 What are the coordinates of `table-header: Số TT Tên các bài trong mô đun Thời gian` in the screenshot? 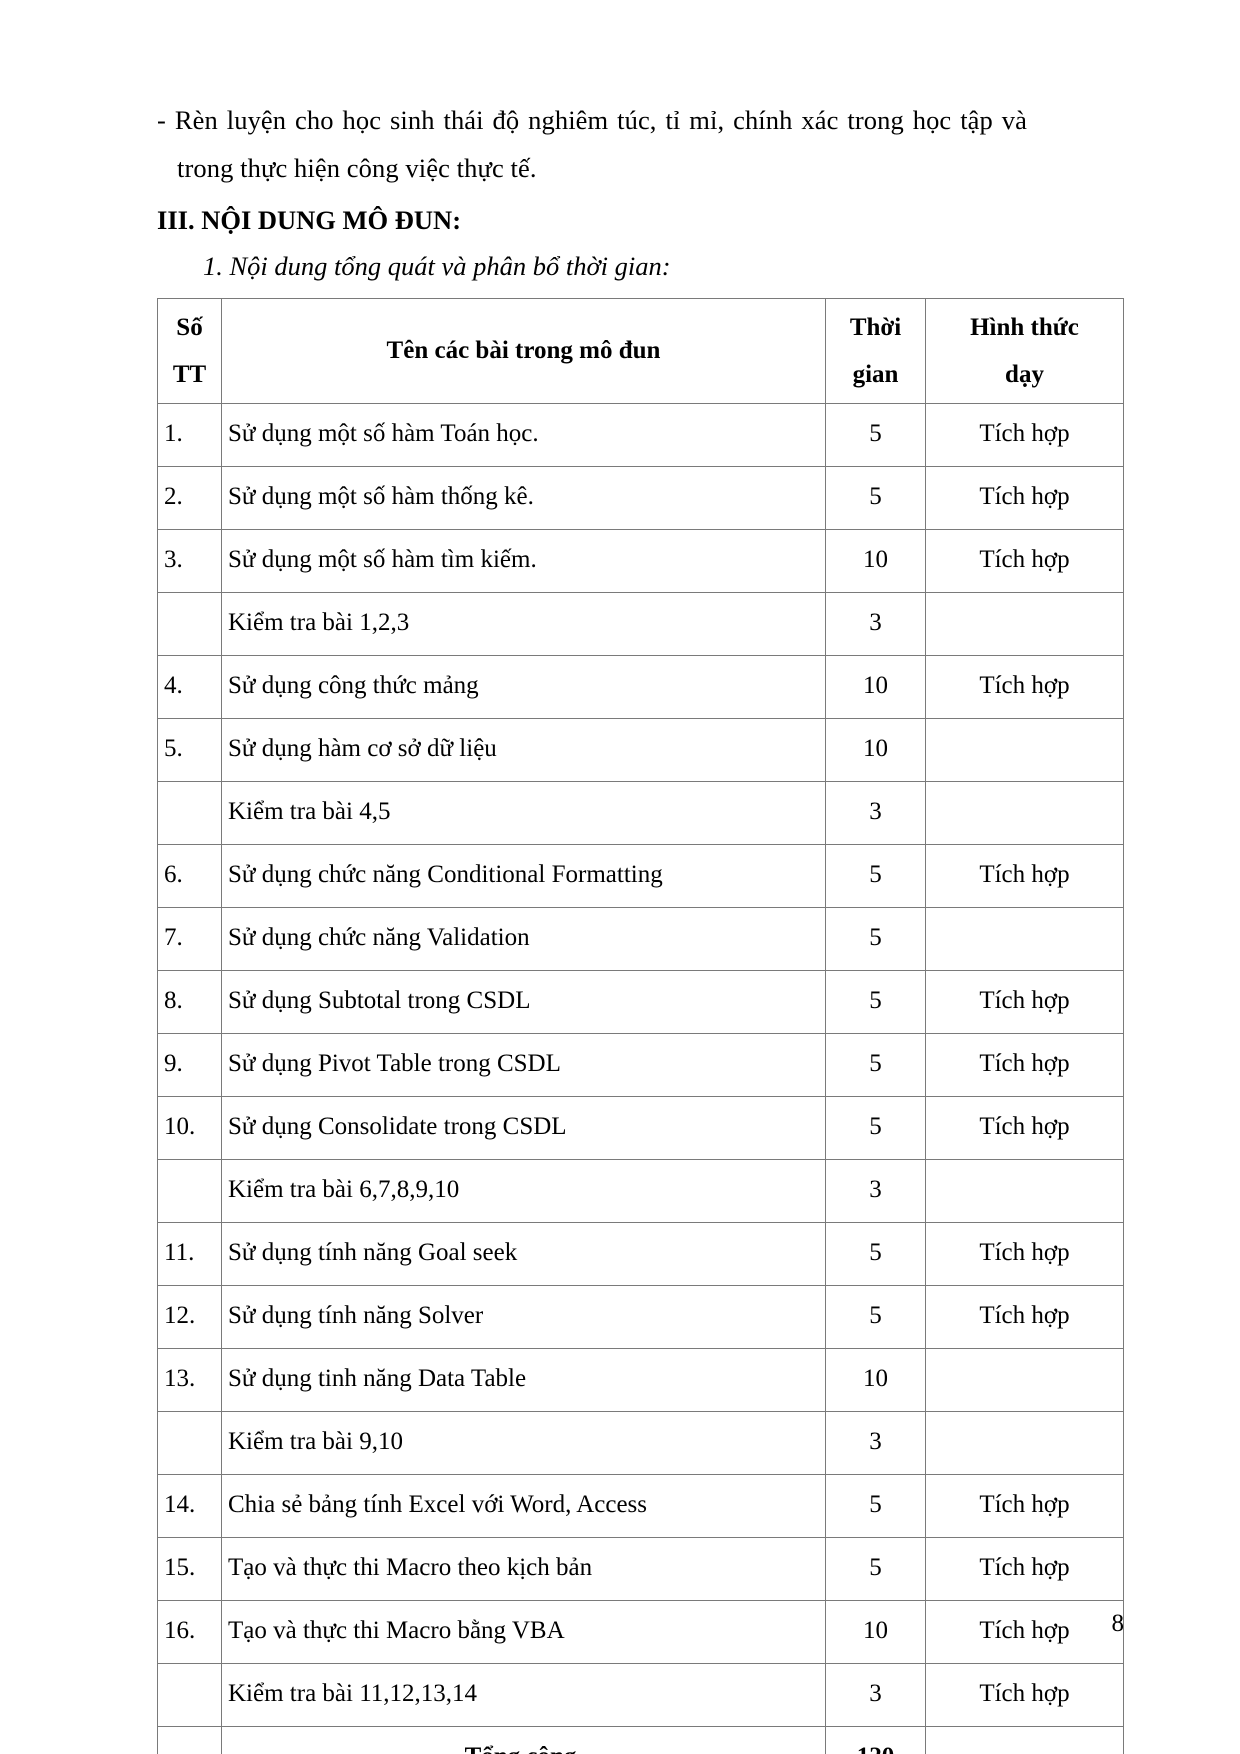 It's located at (640, 351).